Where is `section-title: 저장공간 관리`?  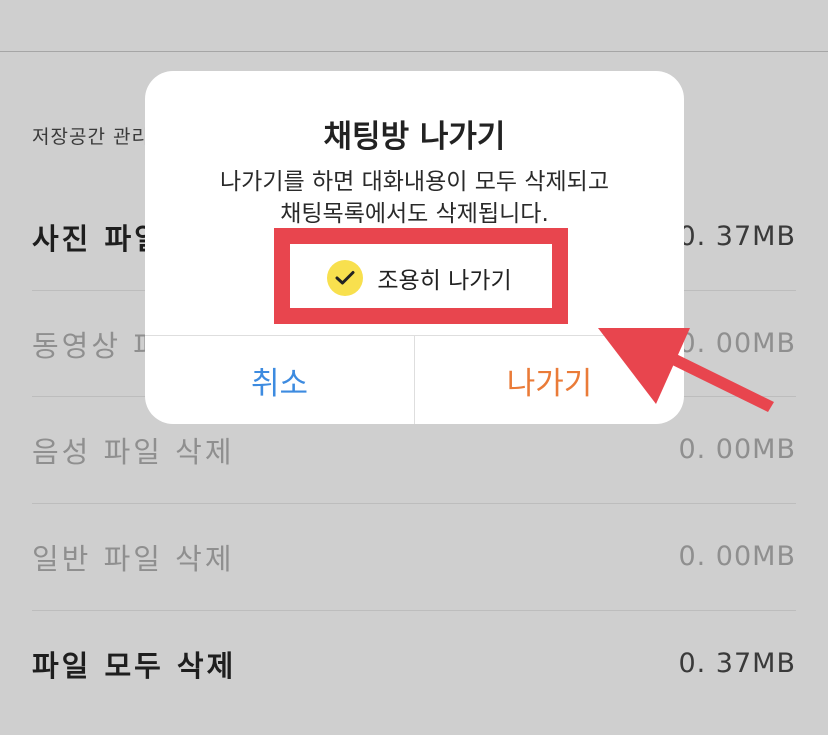 section-title: 저장공간 관리 is located at coordinates (91, 137).